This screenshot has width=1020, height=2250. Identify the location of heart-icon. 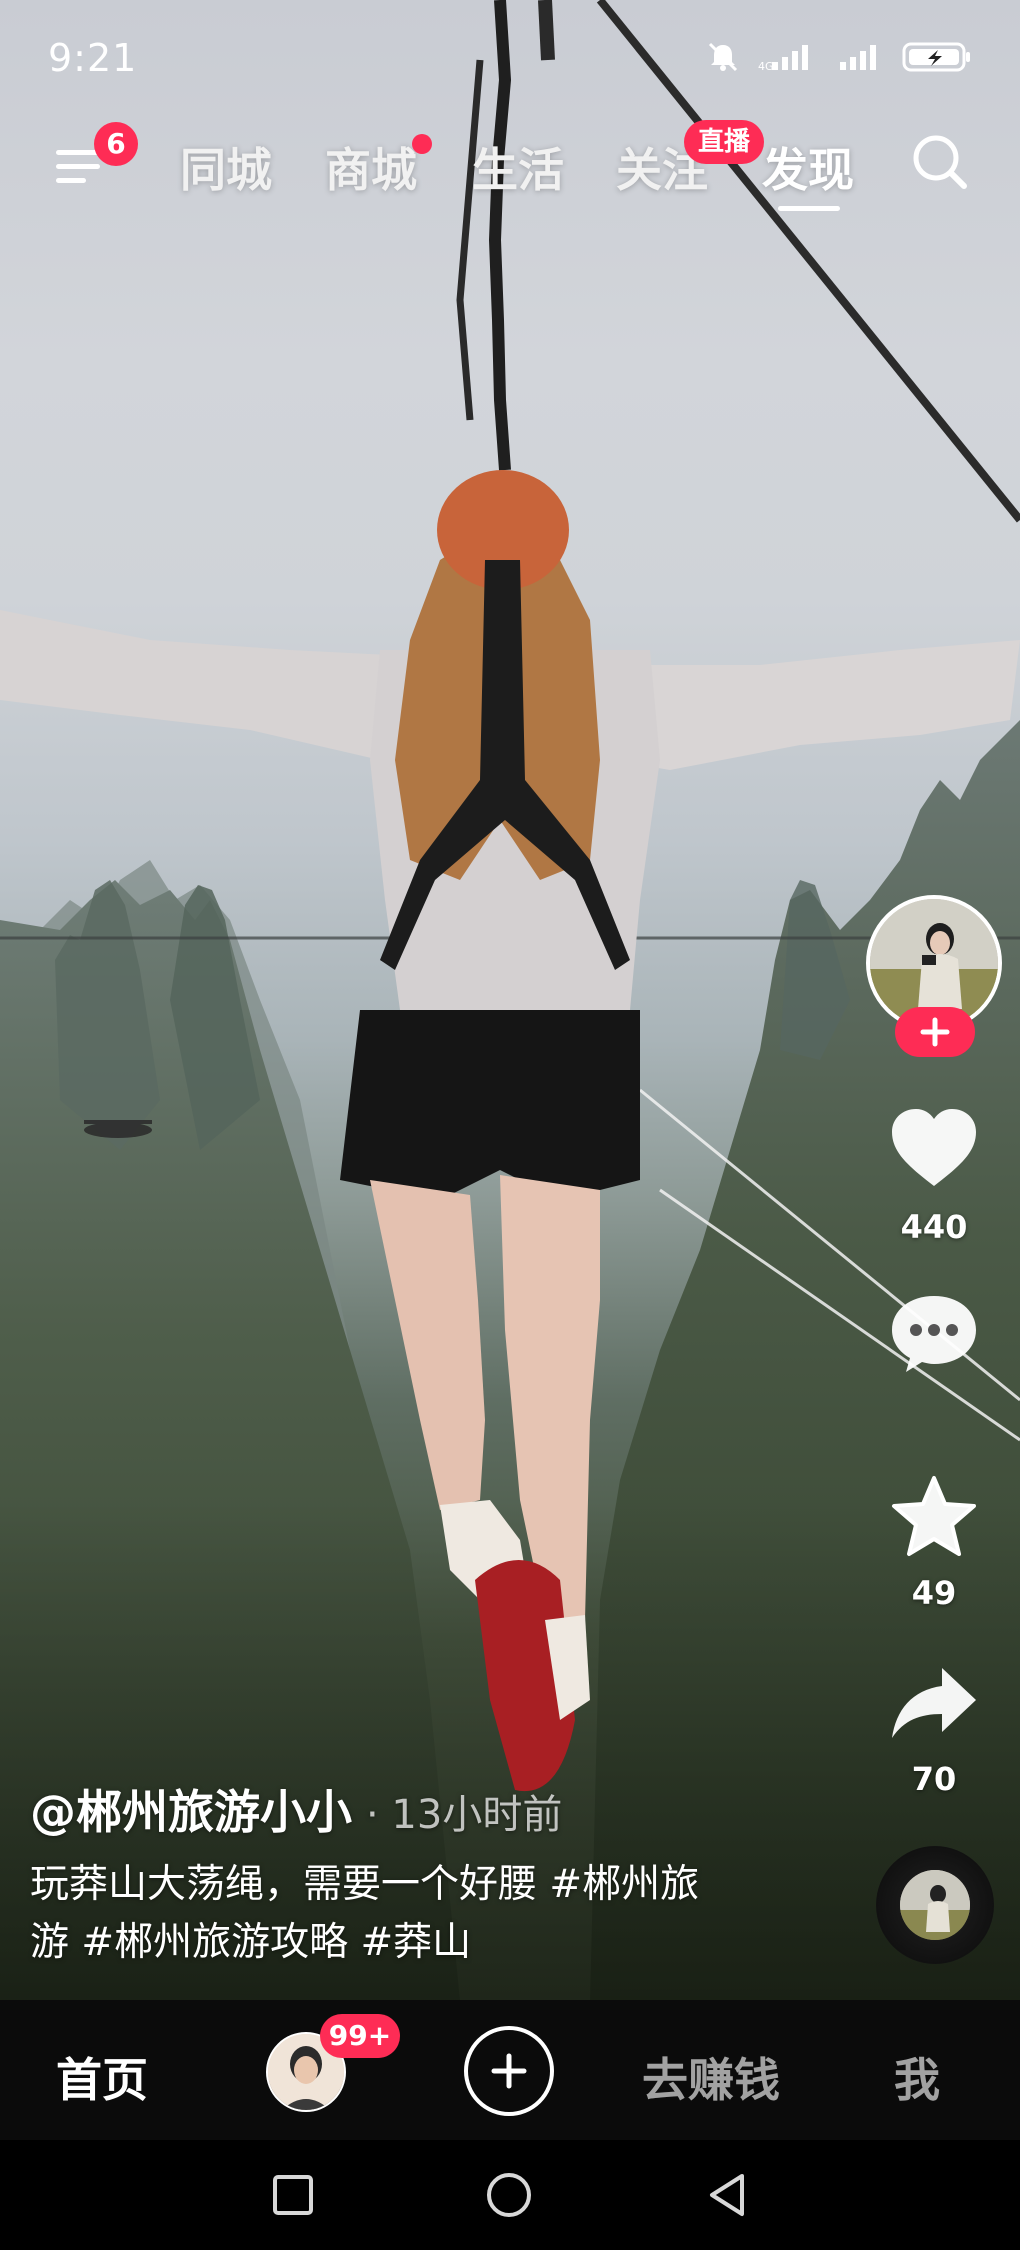
(934, 1147).